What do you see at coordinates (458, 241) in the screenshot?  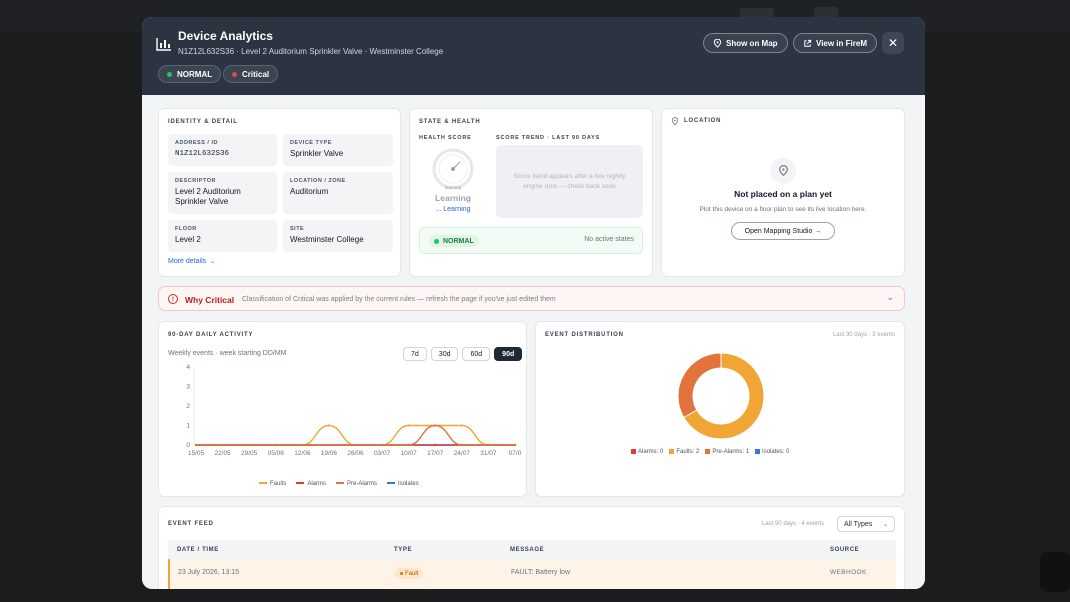 I see `normal-state-label: NORMAL` at bounding box center [458, 241].